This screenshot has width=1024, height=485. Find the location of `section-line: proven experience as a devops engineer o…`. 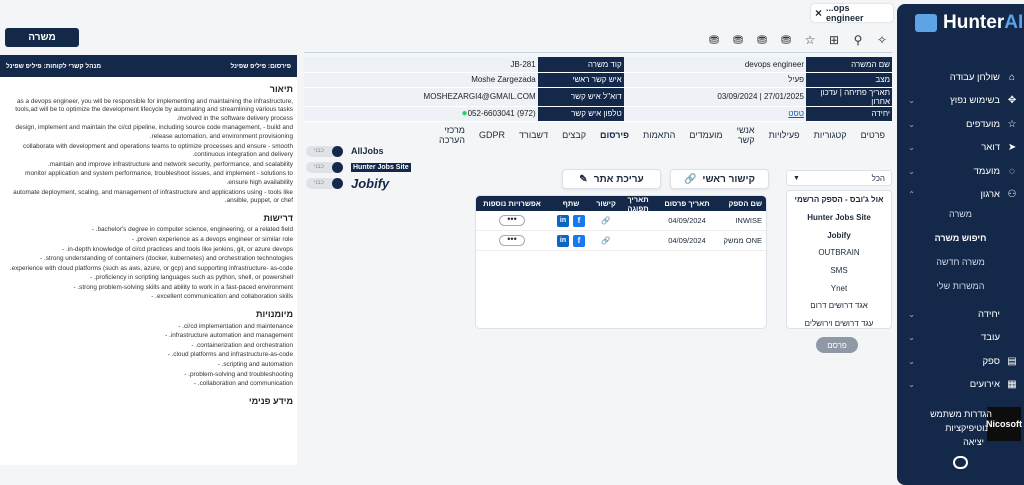

section-line: proven experience as a devops engineer o… is located at coordinates (212, 239).